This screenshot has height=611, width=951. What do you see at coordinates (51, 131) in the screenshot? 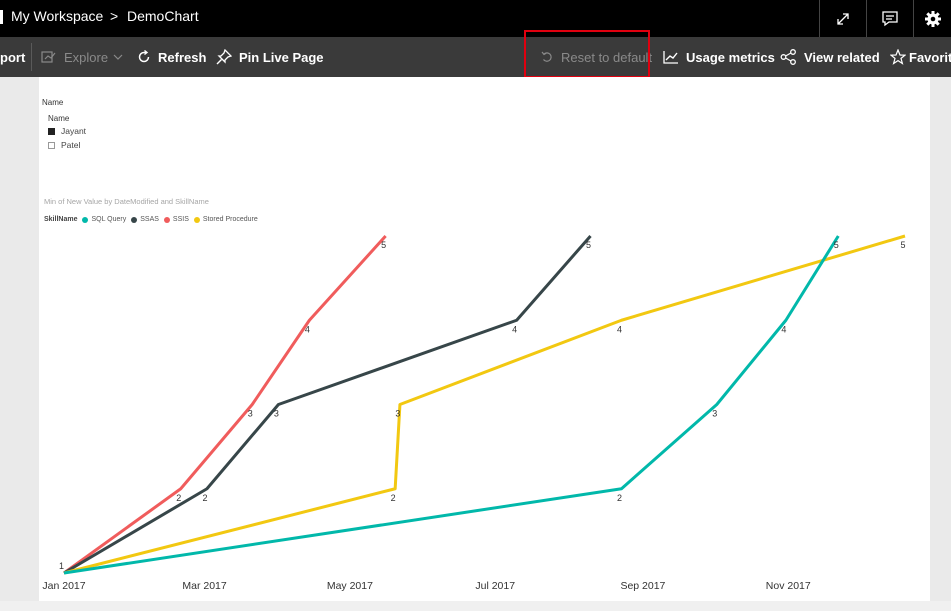
I see `checkbox-checked-icon` at bounding box center [51, 131].